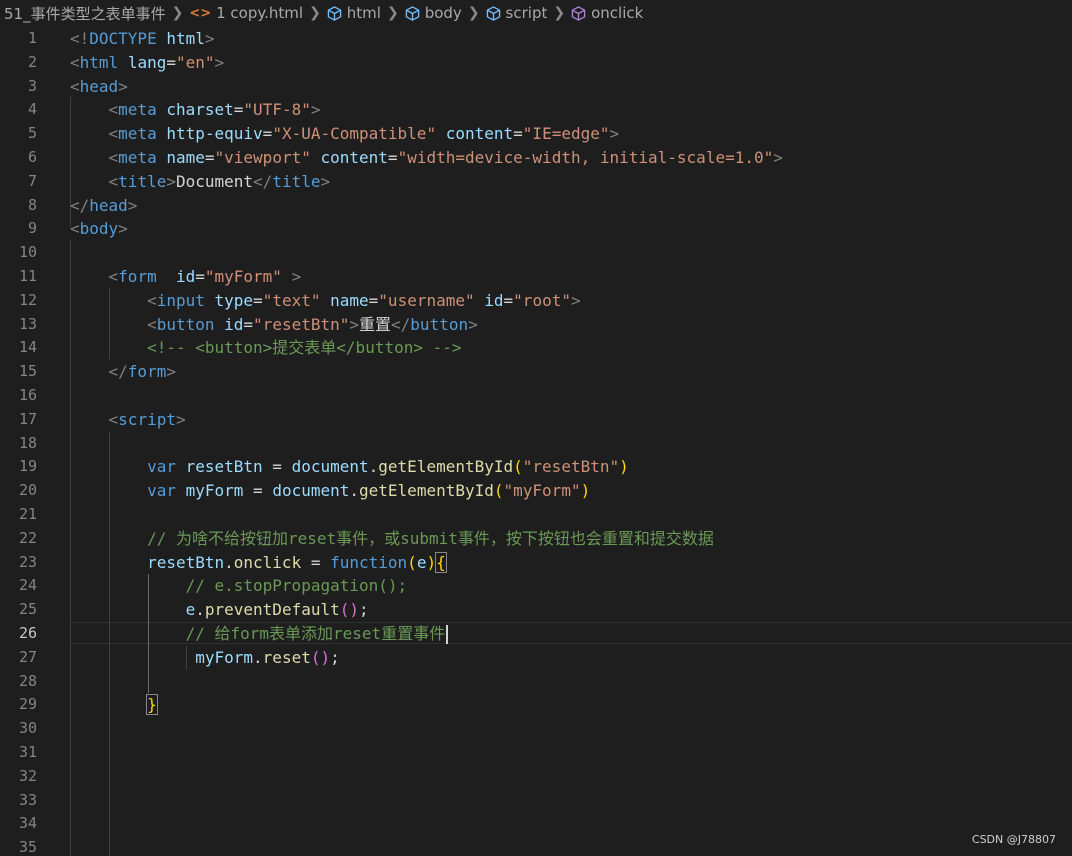 The width and height of the screenshot is (1072, 856). What do you see at coordinates (103, 206) in the screenshot?
I see `code-text: </head>` at bounding box center [103, 206].